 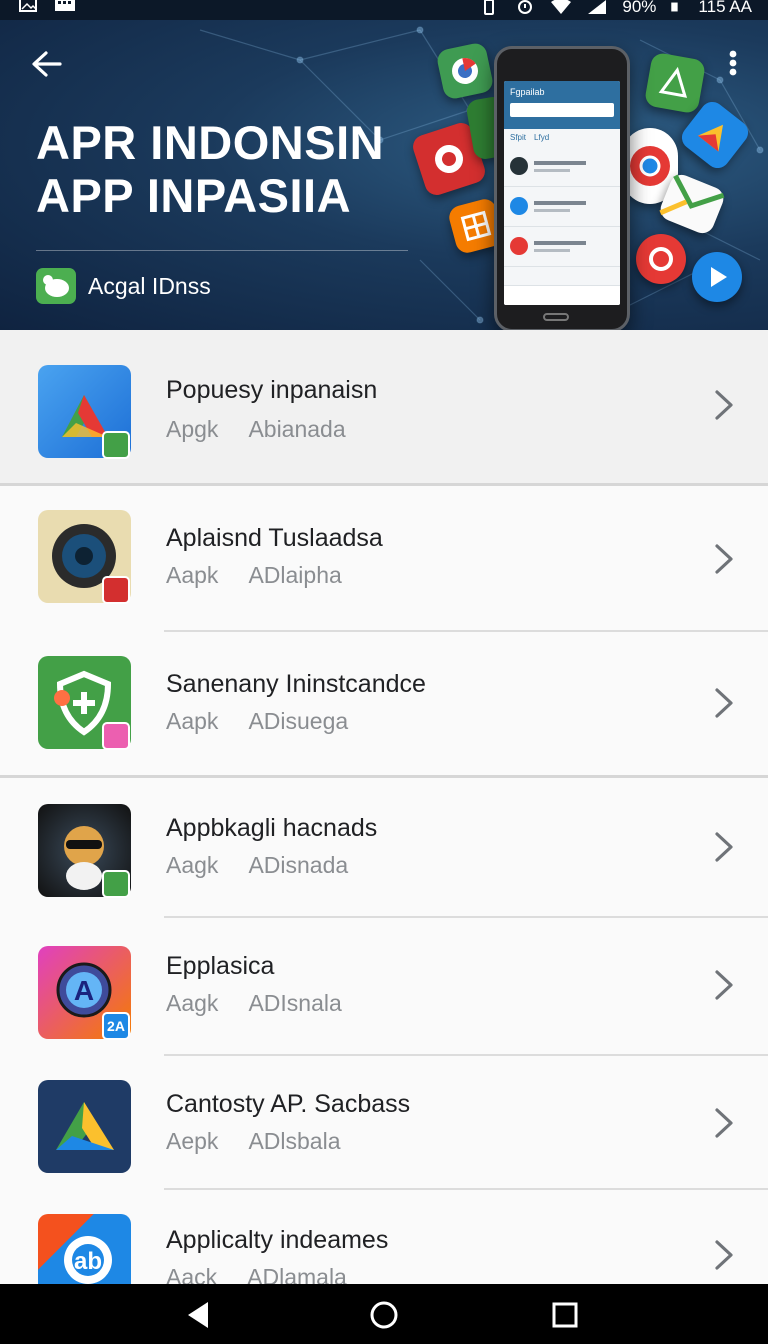 I want to click on app-meta-category: ADisuega, so click(x=298, y=721).